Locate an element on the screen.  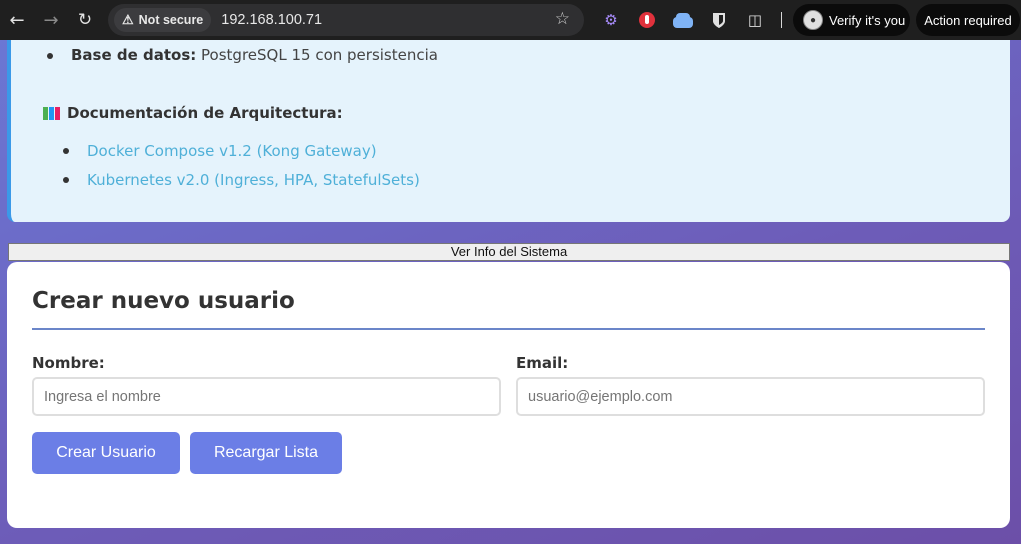
action-required-label: Action required is located at coordinates (968, 20).